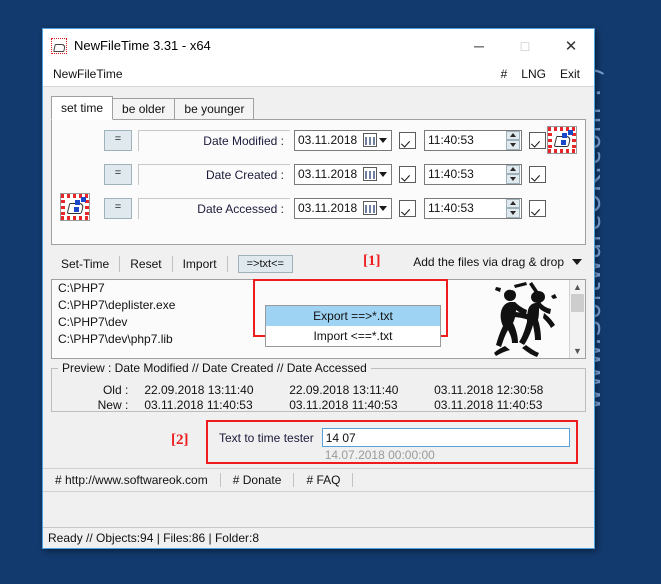 The width and height of the screenshot is (661, 584). I want to click on tester-field-wrap: 14.07.2018 00:00:00, so click(445, 445).